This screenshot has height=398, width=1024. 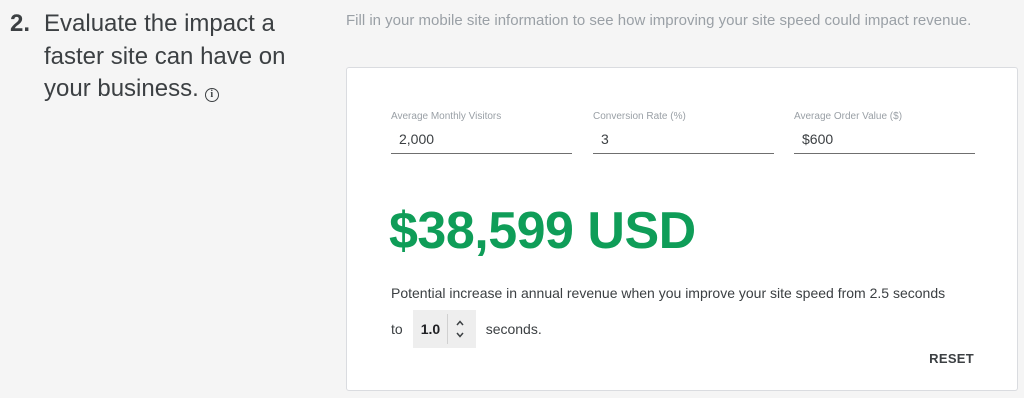 What do you see at coordinates (211, 95) in the screenshot?
I see `info-icon: i` at bounding box center [211, 95].